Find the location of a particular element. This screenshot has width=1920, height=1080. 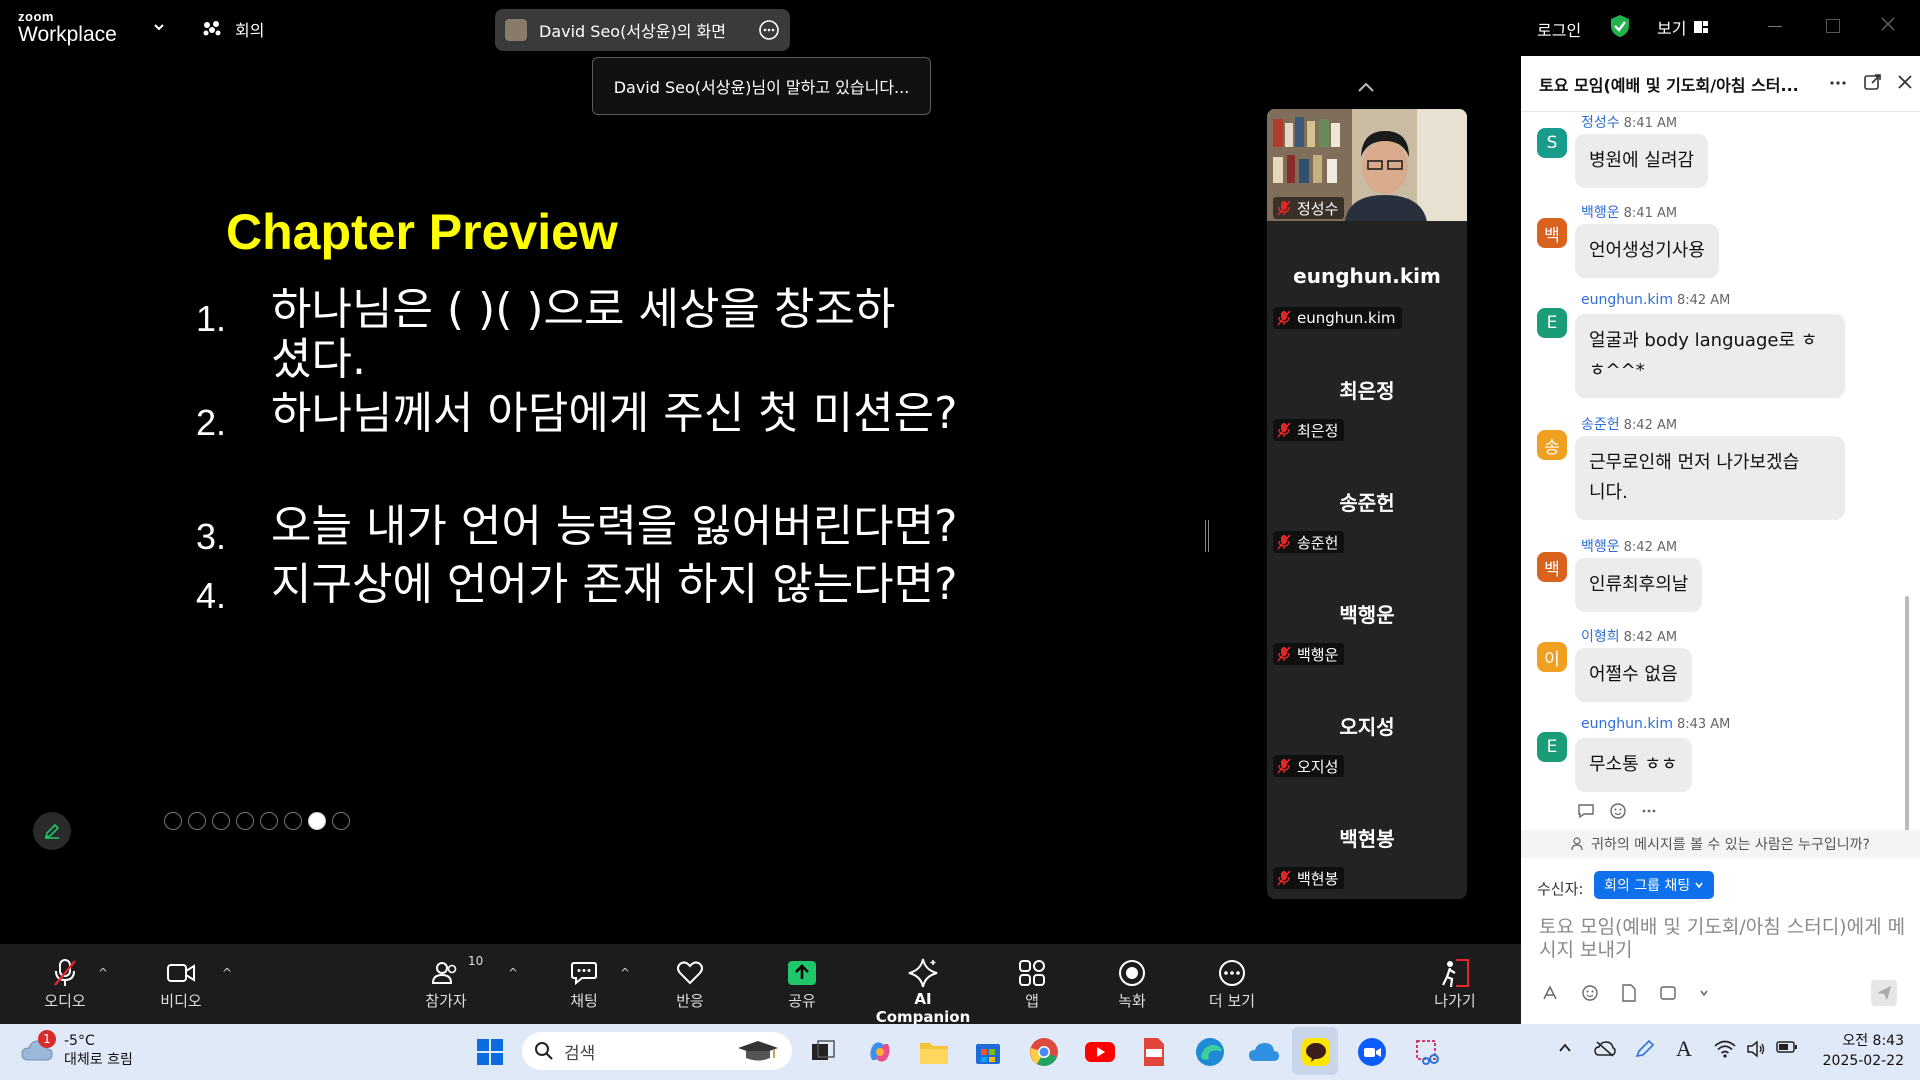

send-icon is located at coordinates (1884, 993).